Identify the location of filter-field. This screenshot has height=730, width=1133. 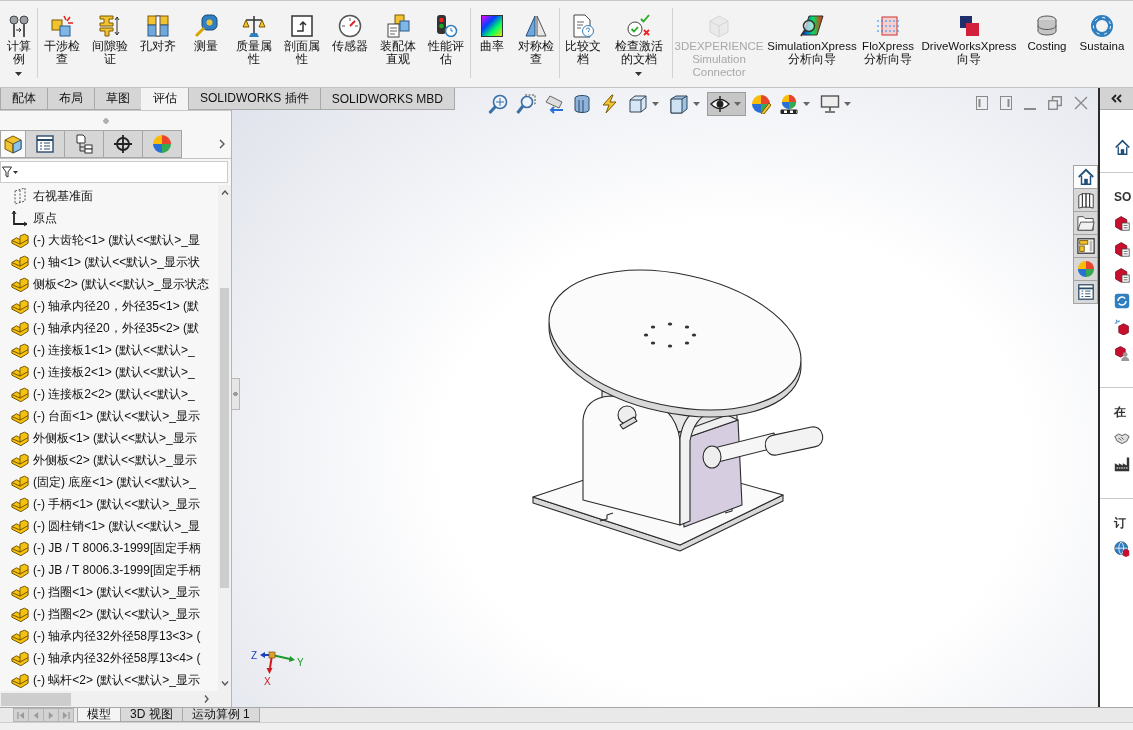
(114, 172).